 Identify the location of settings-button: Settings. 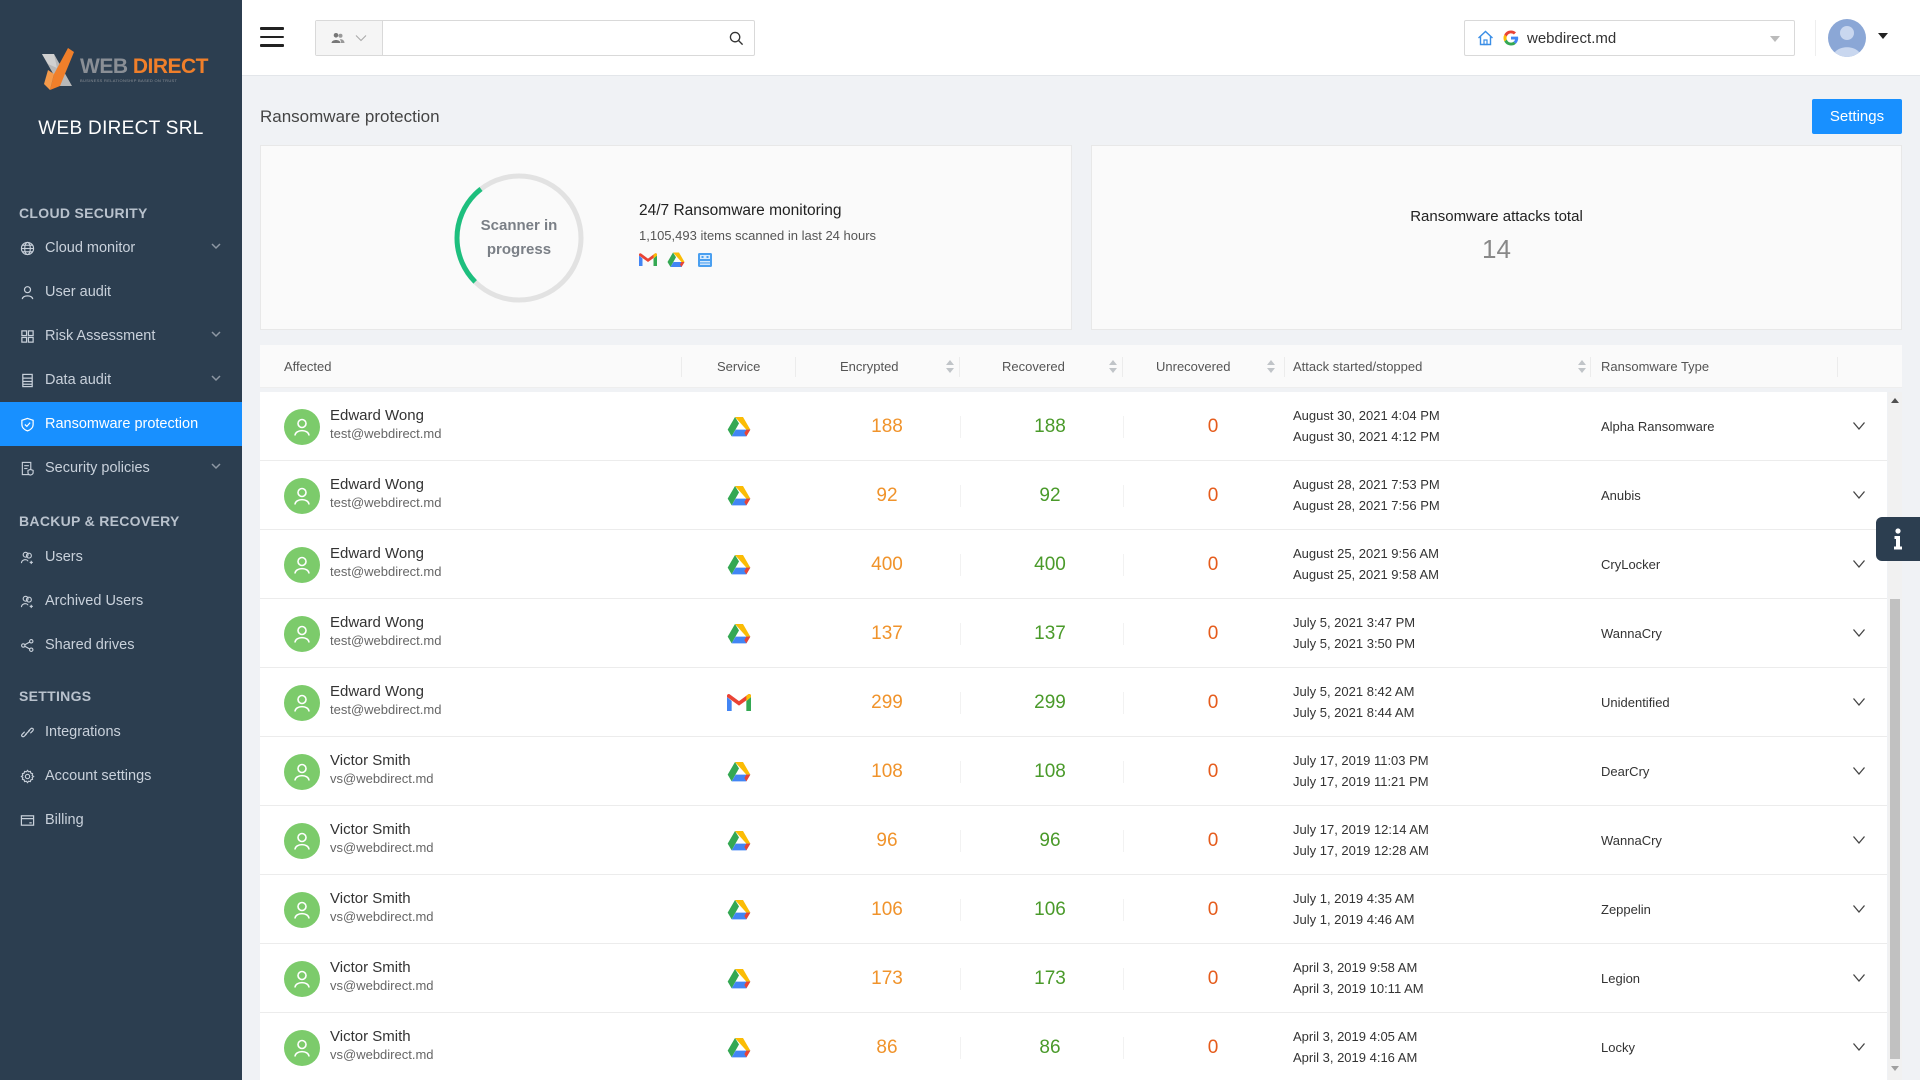
(1857, 116).